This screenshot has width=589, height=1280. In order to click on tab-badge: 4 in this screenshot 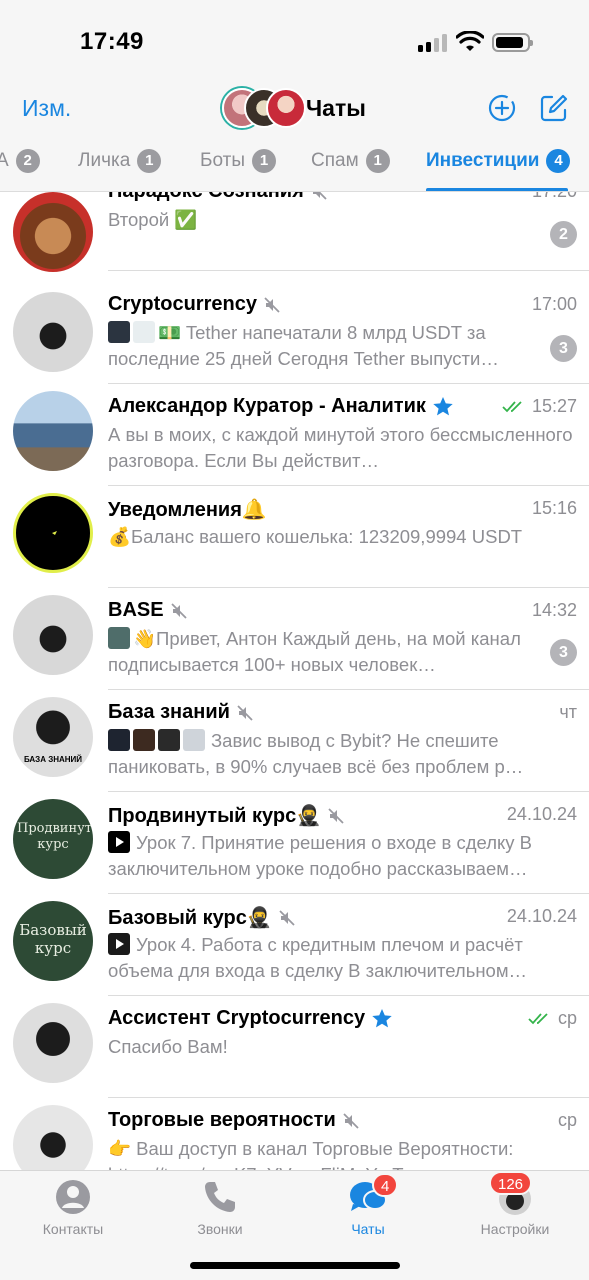, I will do `click(558, 161)`.